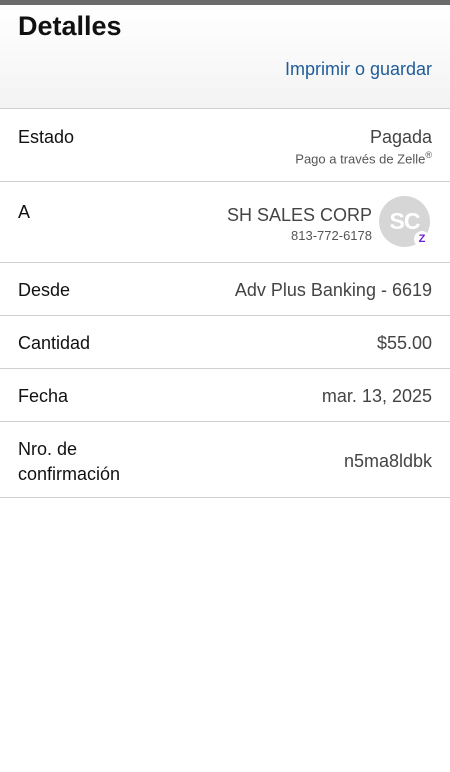 Image resolution: width=450 pixels, height=772 pixels. Describe the element at coordinates (400, 137) in the screenshot. I see `estado-value: Pagada` at that location.